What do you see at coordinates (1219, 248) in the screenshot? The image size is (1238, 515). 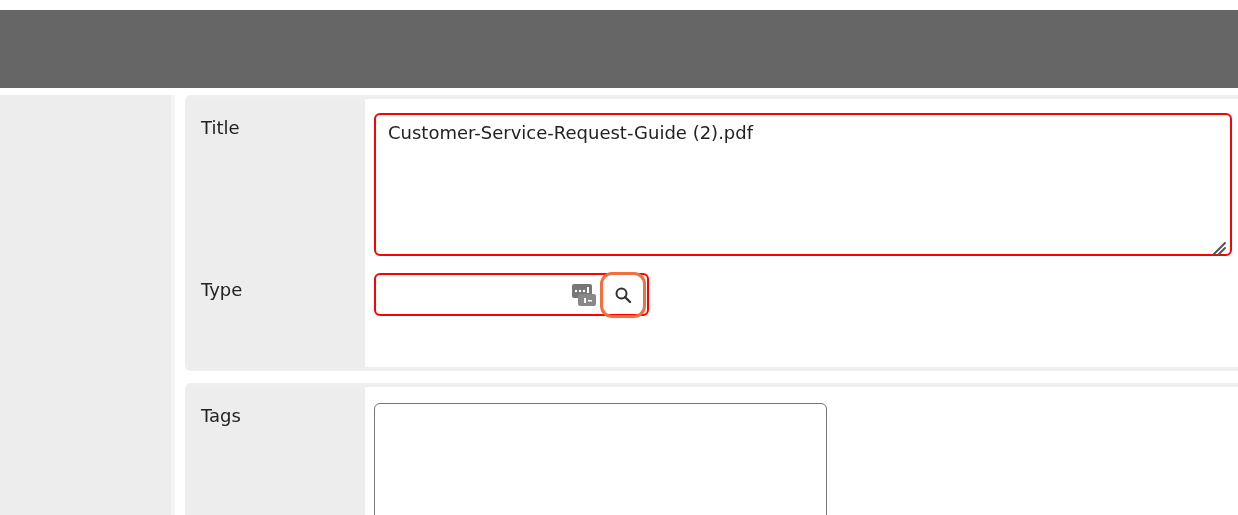 I see `resize-handle-icon` at bounding box center [1219, 248].